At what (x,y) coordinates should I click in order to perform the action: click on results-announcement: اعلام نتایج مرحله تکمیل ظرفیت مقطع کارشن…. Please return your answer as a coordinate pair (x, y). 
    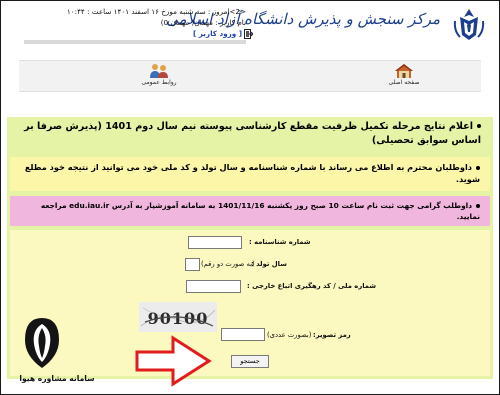
    Looking at the image, I should click on (250, 137).